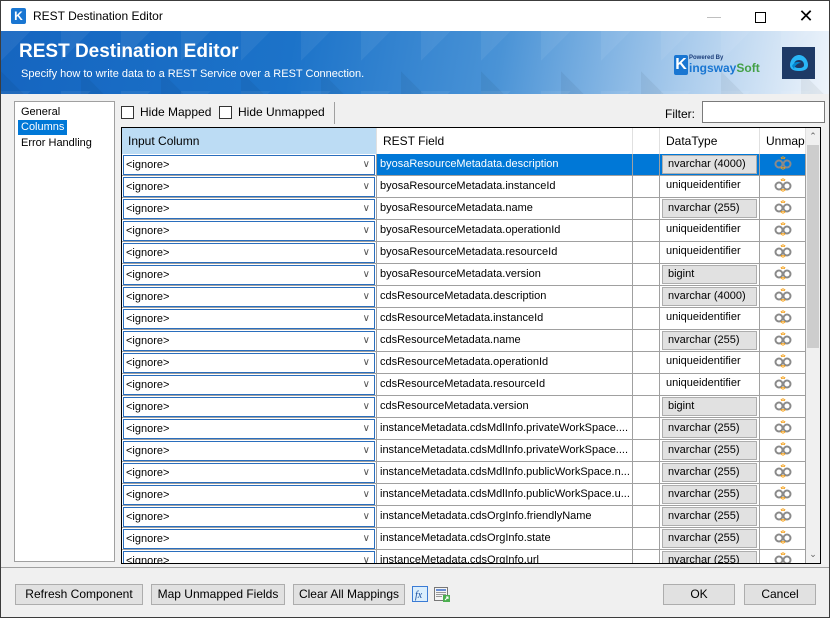 The image size is (830, 618). Describe the element at coordinates (699, 594) in the screenshot. I see `ok-button: OK` at that location.